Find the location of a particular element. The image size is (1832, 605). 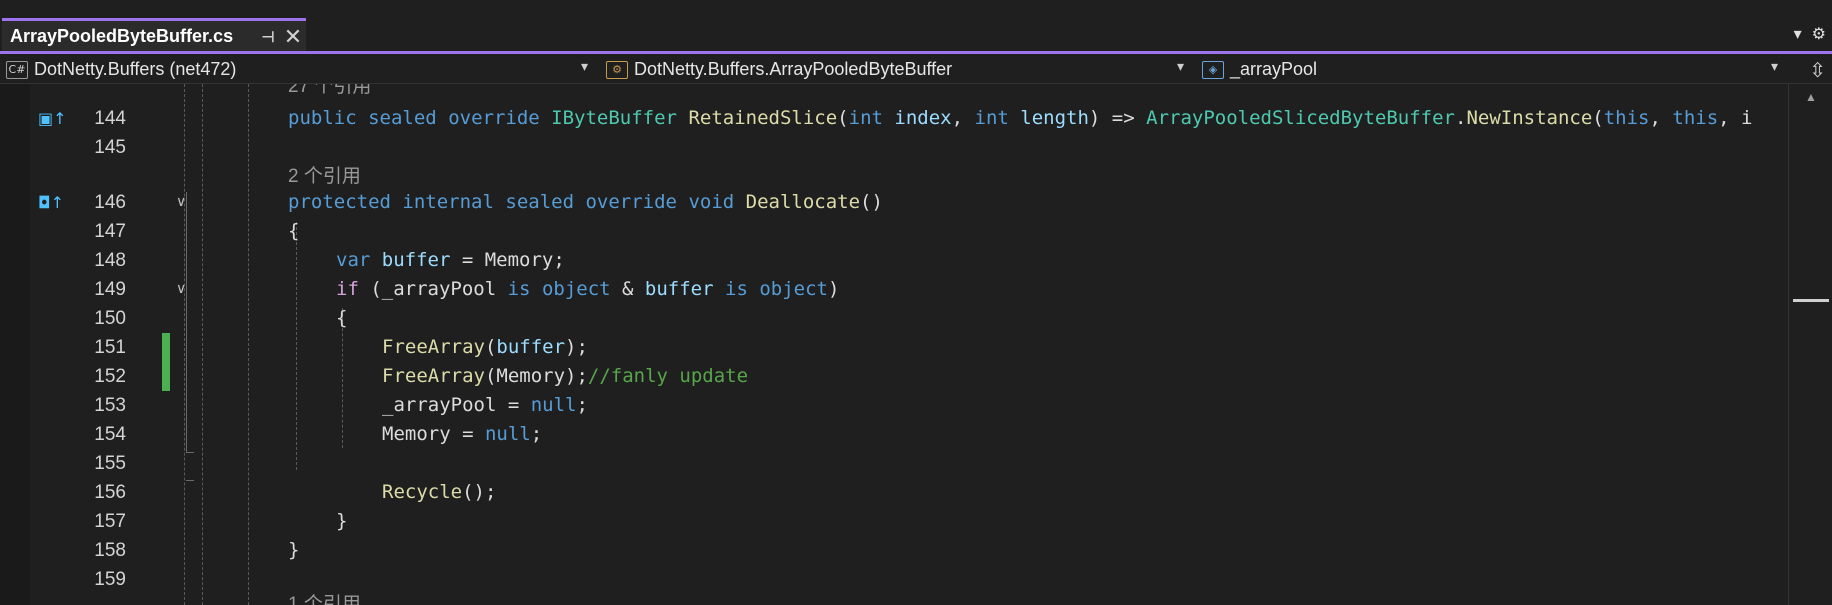

scroll-up-arrow-icon: ▲ is located at coordinates (1810, 97).